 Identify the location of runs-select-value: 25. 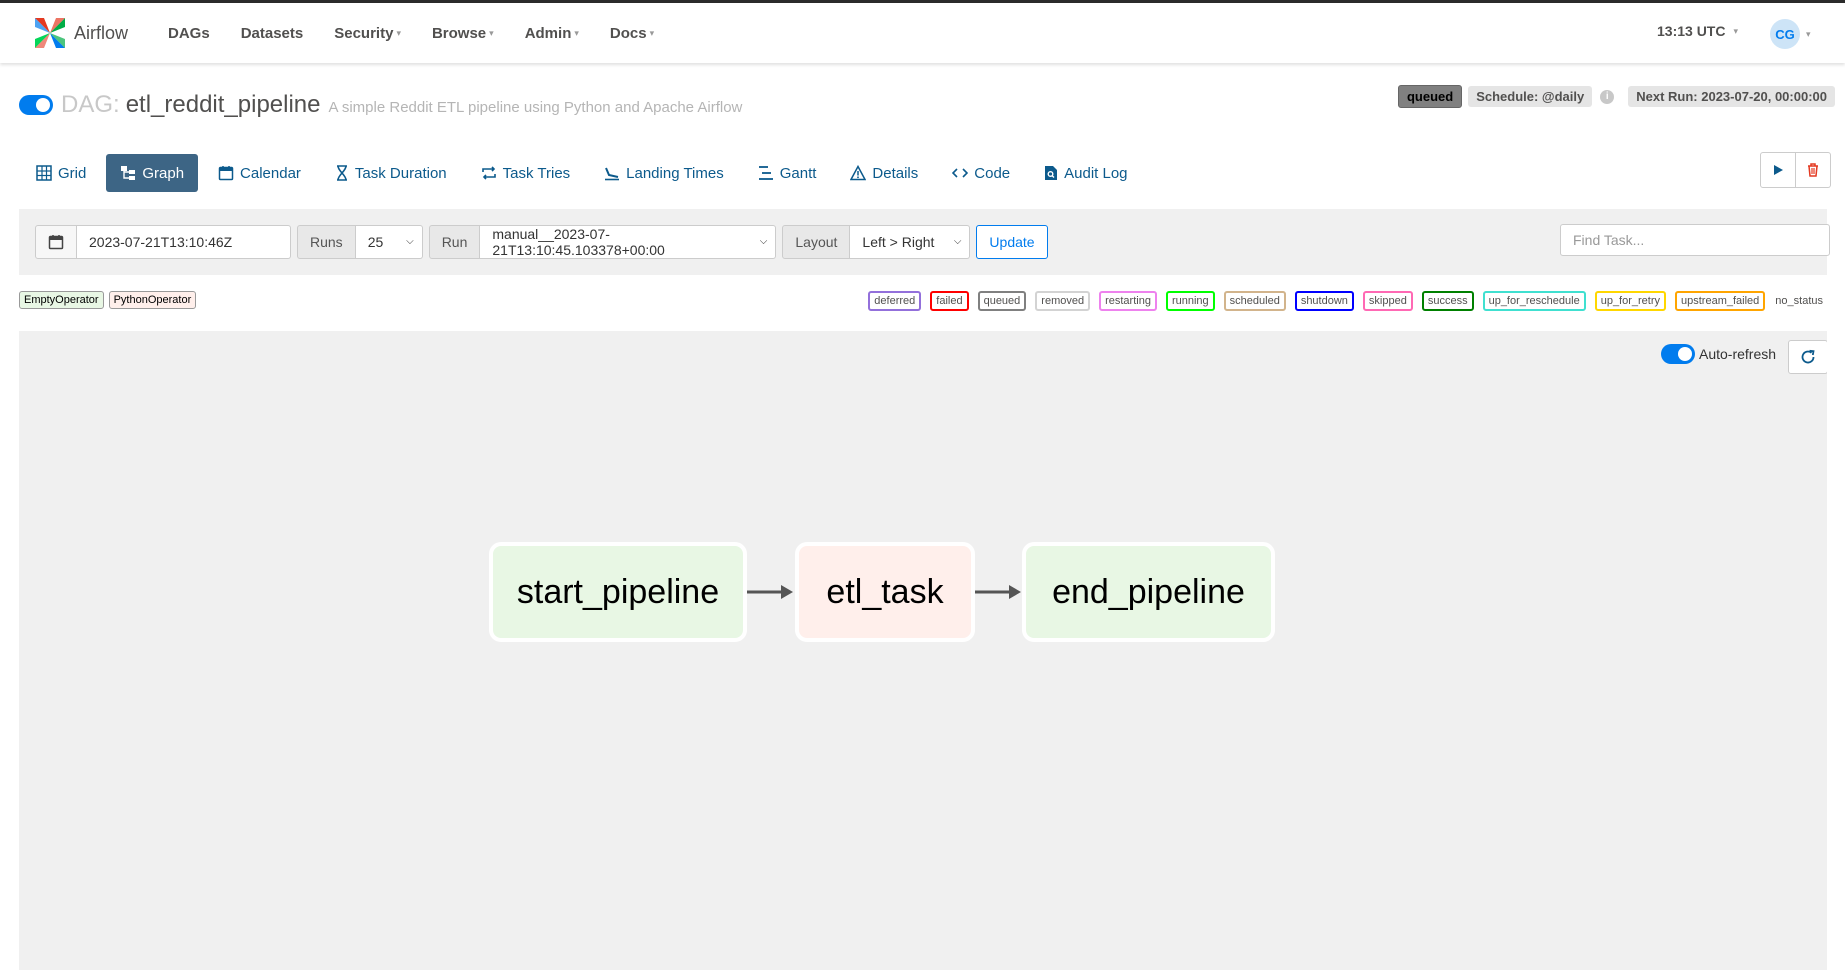
(375, 242).